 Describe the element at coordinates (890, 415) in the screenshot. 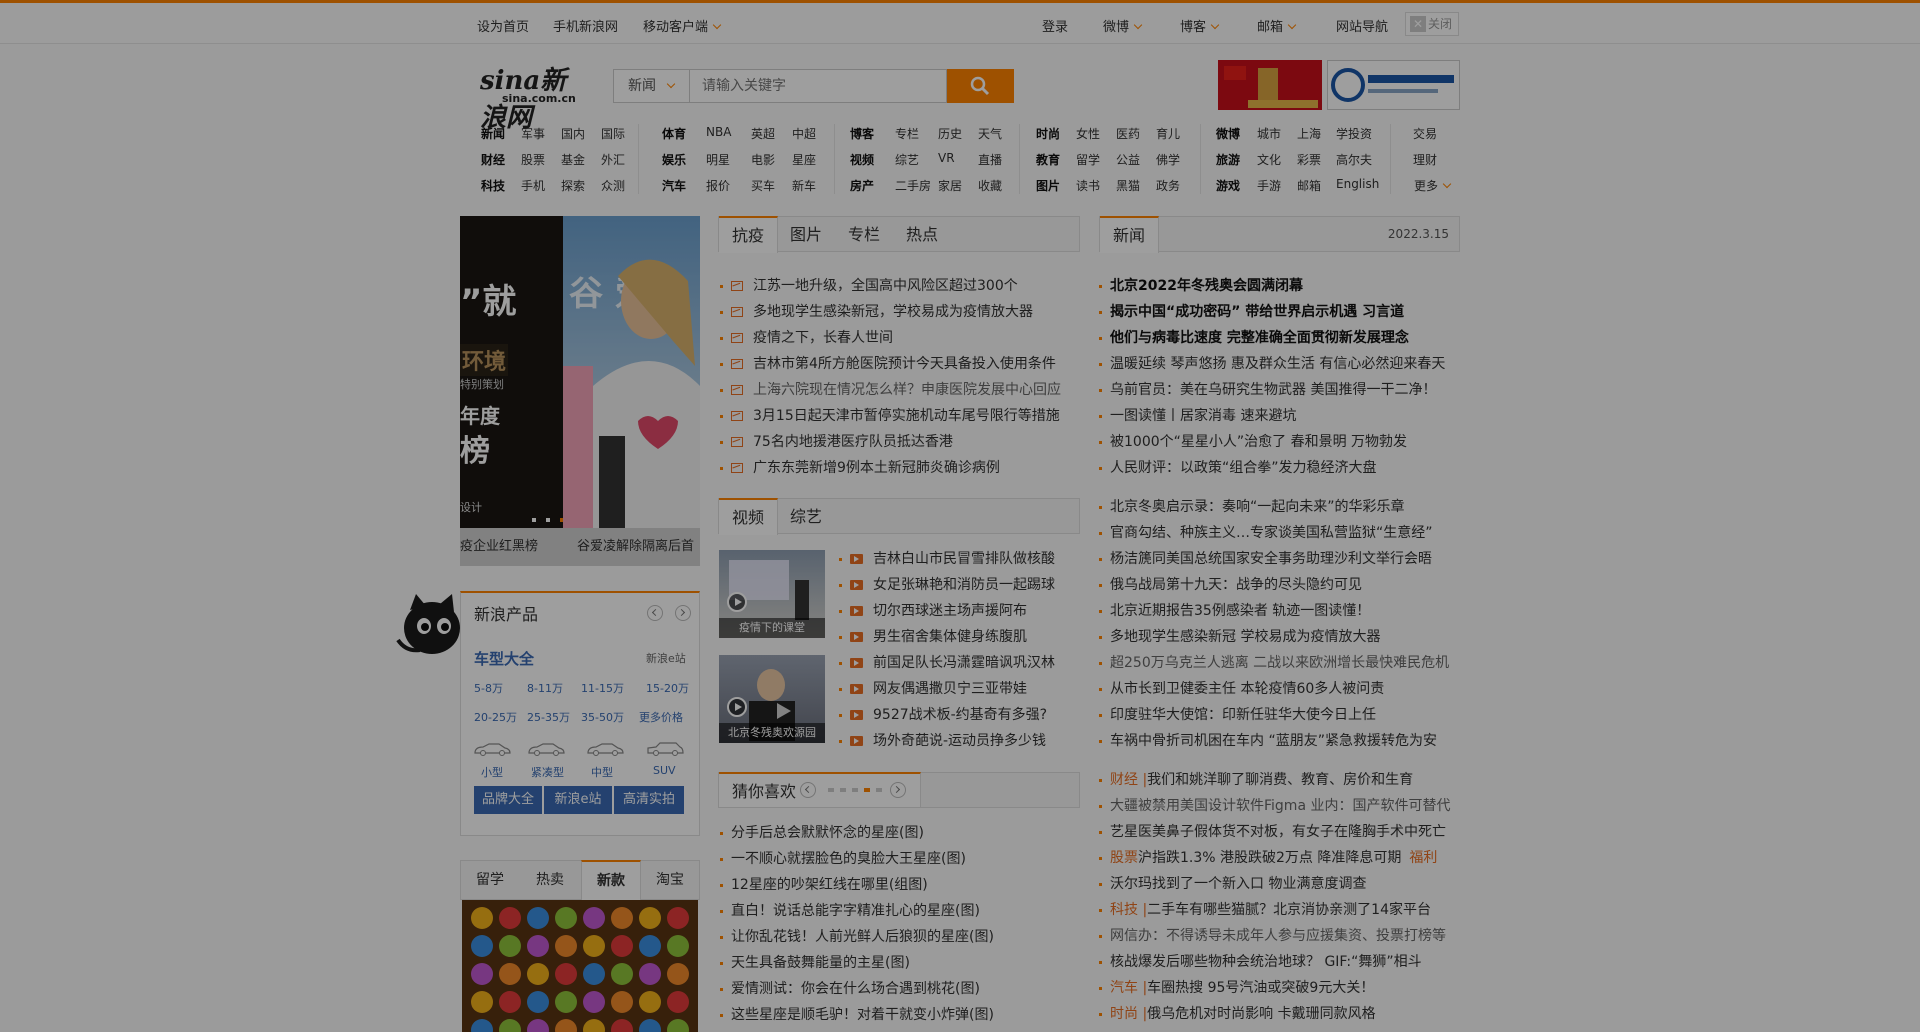

I see `news-item: 3月15日起天津市暂停实施机动车尾号限行等措施` at that location.